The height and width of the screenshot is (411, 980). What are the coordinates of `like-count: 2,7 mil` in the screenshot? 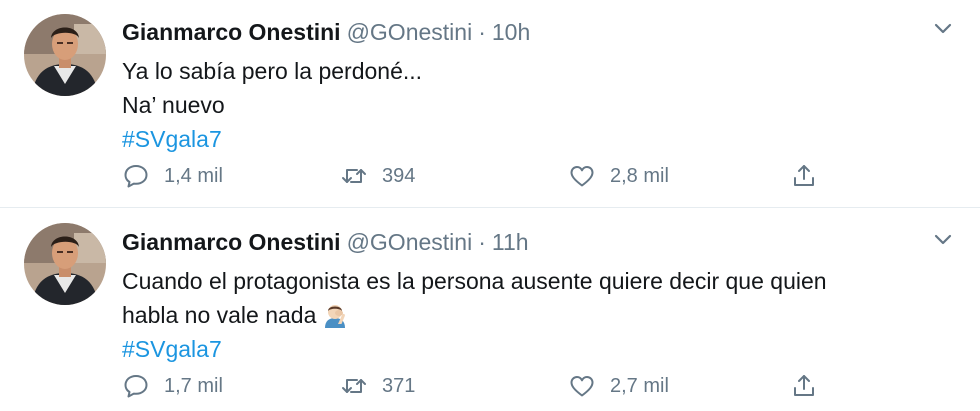 It's located at (639, 385).